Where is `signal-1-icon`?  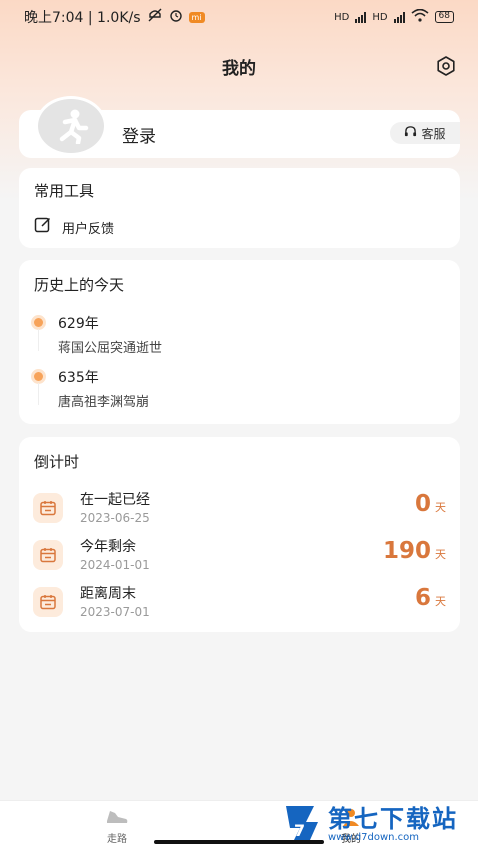
signal-1-icon is located at coordinates (361, 17).